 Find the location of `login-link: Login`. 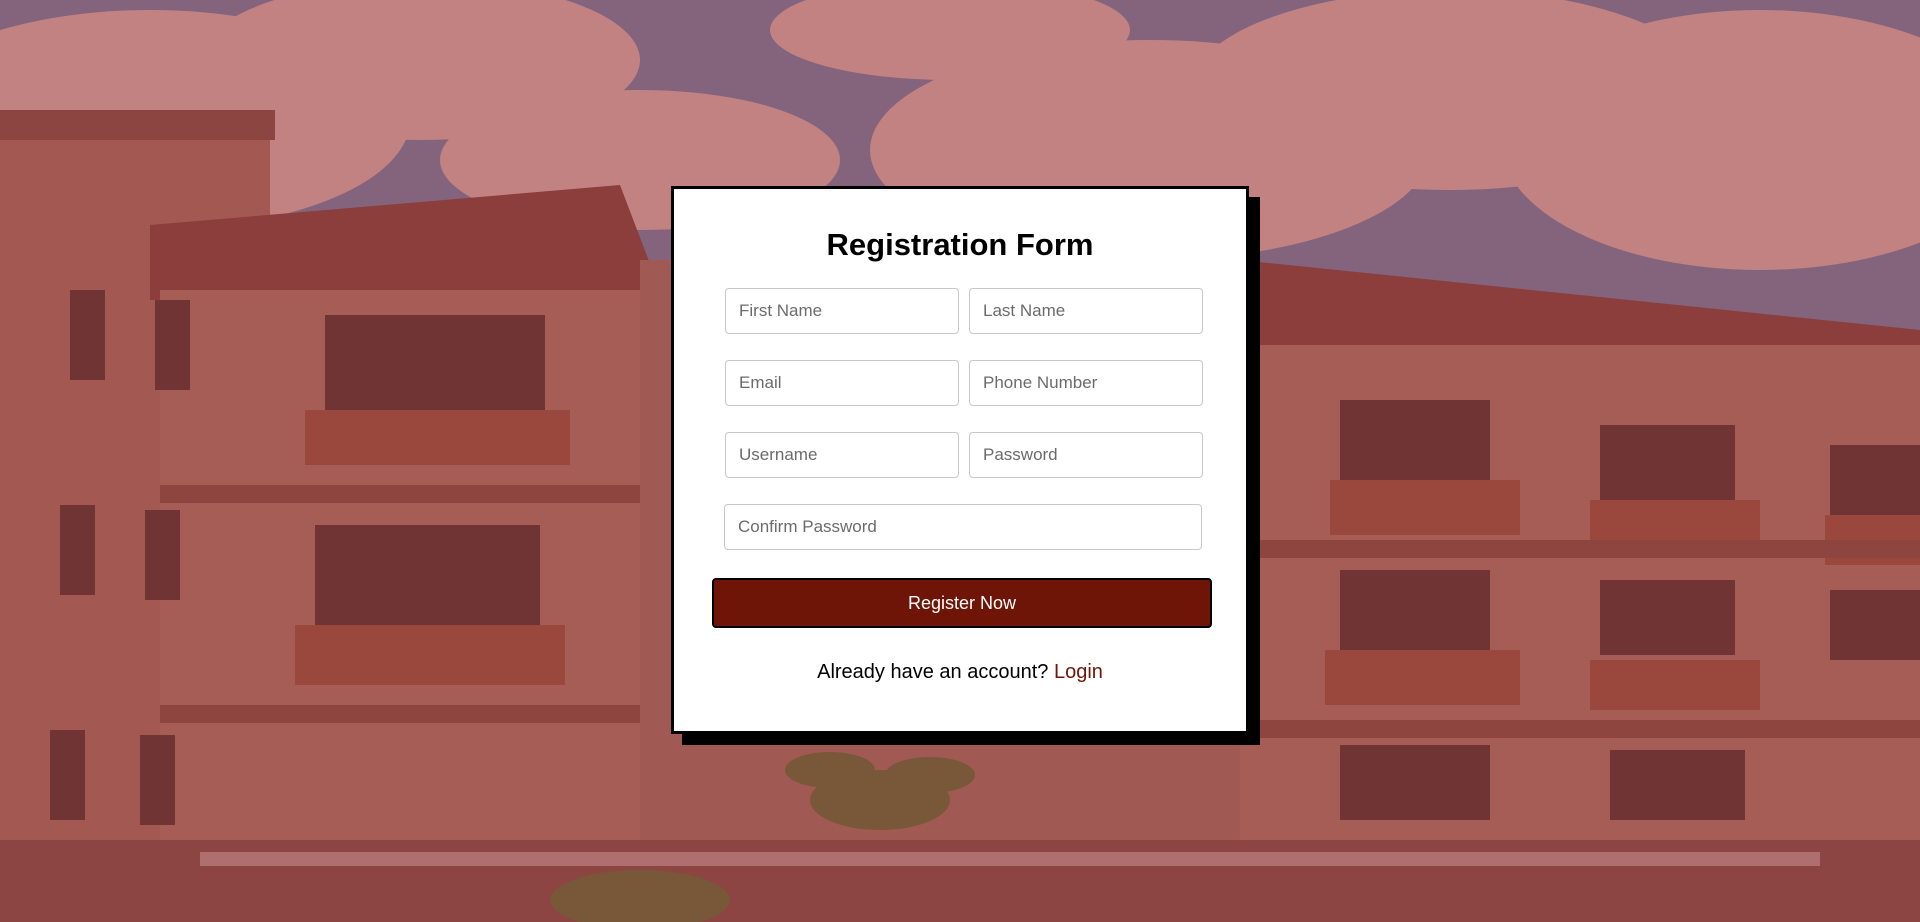

login-link: Login is located at coordinates (1078, 672).